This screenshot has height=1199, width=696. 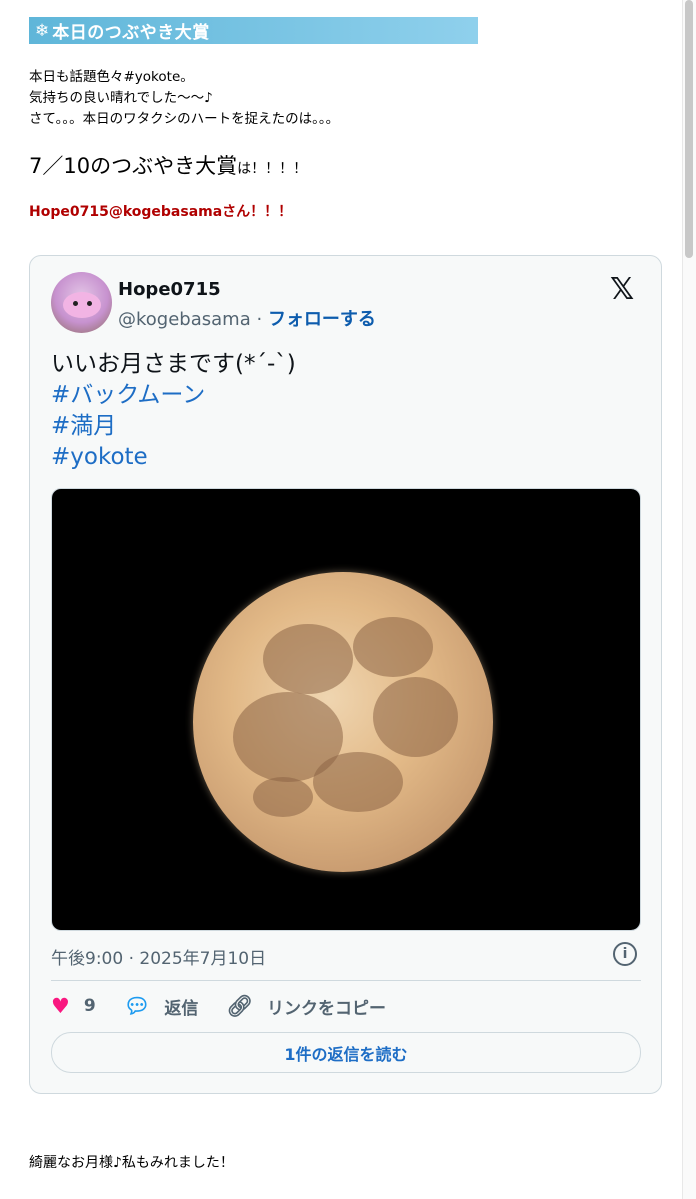 What do you see at coordinates (253, 30) in the screenshot?
I see `section-header: ❄ 本日のつぶやき大賞` at bounding box center [253, 30].